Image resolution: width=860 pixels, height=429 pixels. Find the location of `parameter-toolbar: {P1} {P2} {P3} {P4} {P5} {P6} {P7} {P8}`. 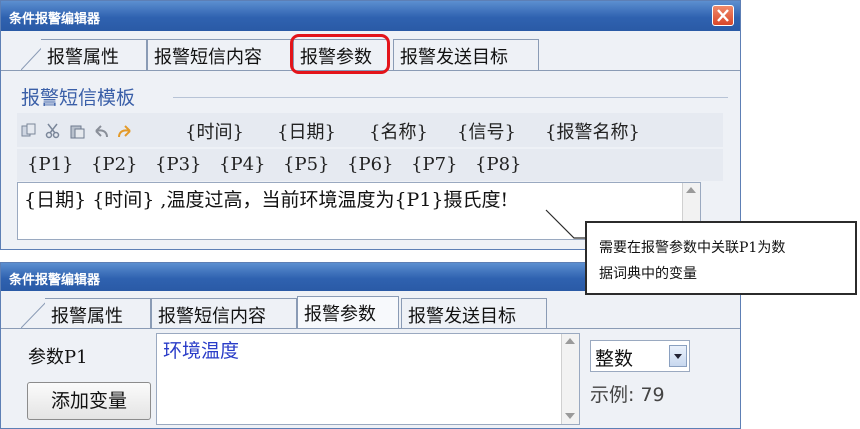

parameter-toolbar: {P1} {P2} {P3} {P4} {P5} {P6} {P7} {P8} is located at coordinates (370, 165).